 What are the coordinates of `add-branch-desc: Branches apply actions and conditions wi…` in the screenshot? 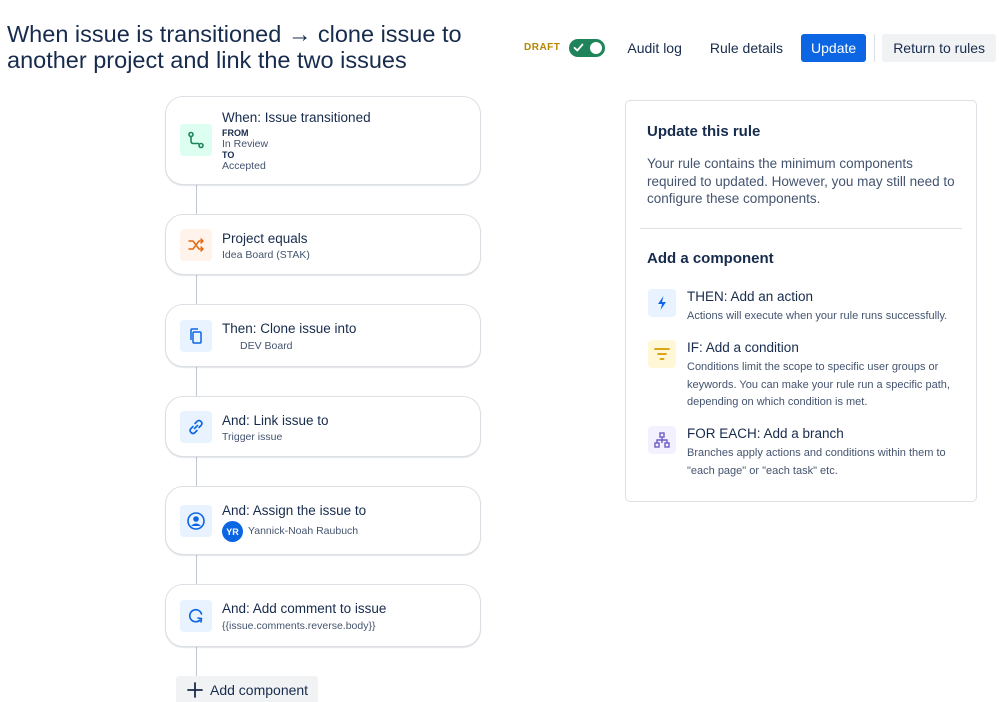 It's located at (816, 462).